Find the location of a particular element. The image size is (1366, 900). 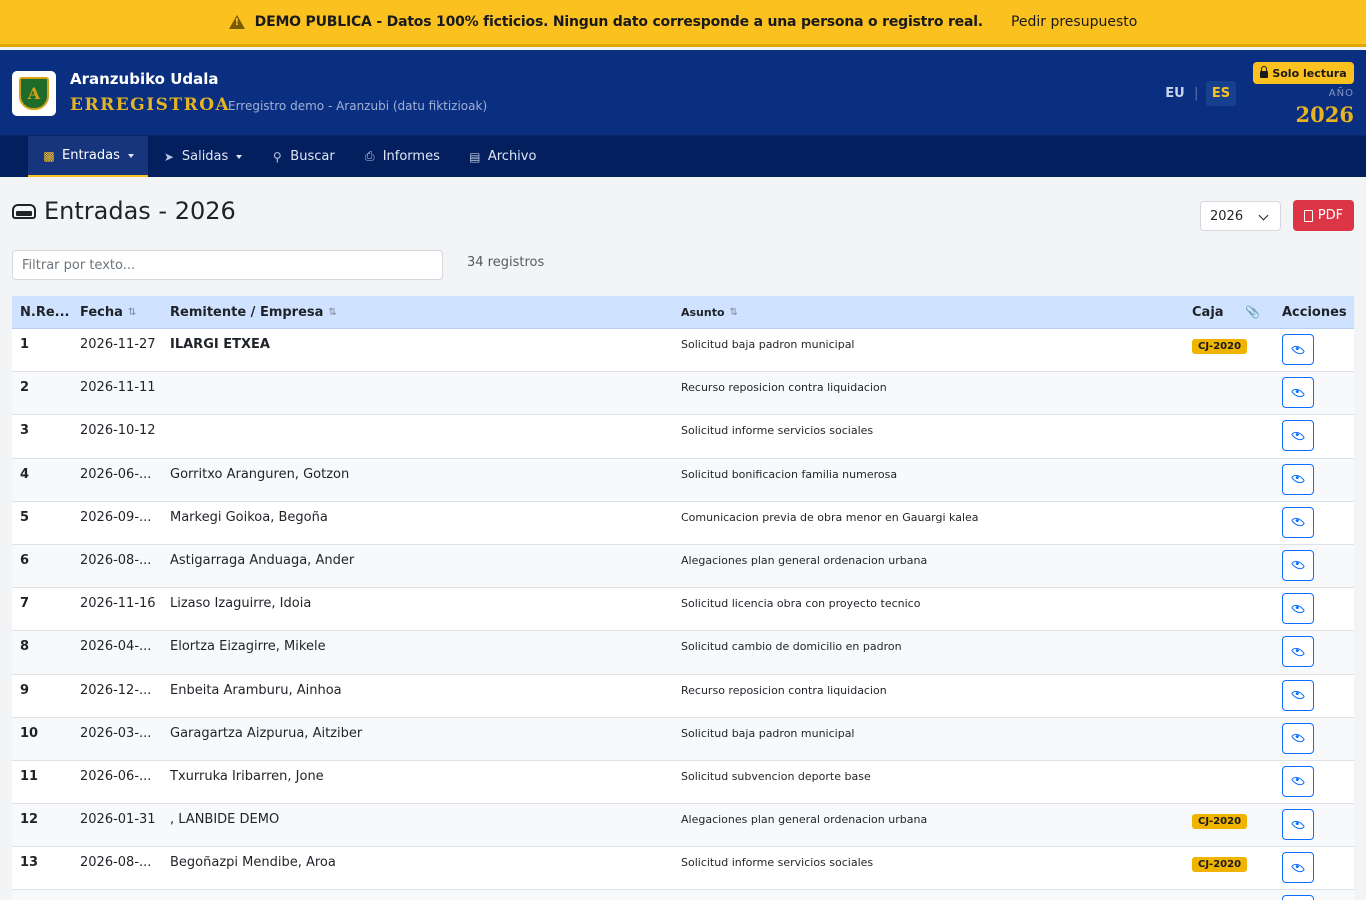

nav-informes: ⎙ Informes is located at coordinates (401, 156).